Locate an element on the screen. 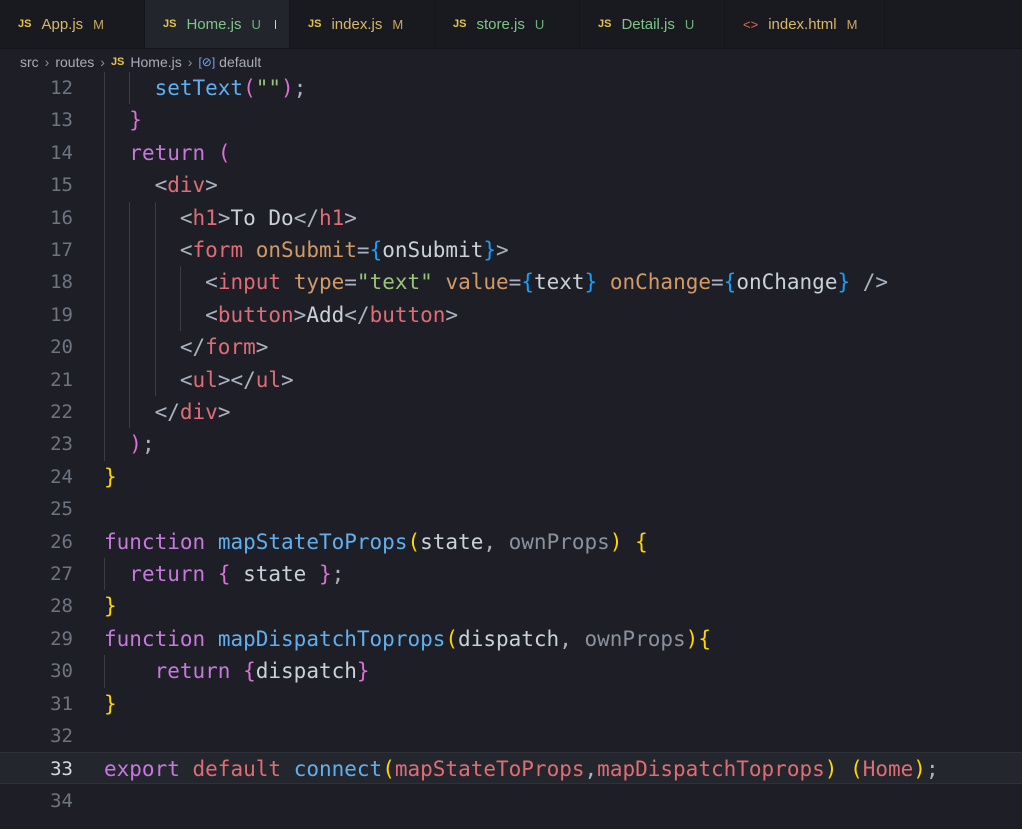 This screenshot has height=829, width=1022. line-number: 33 is located at coordinates (61, 769).